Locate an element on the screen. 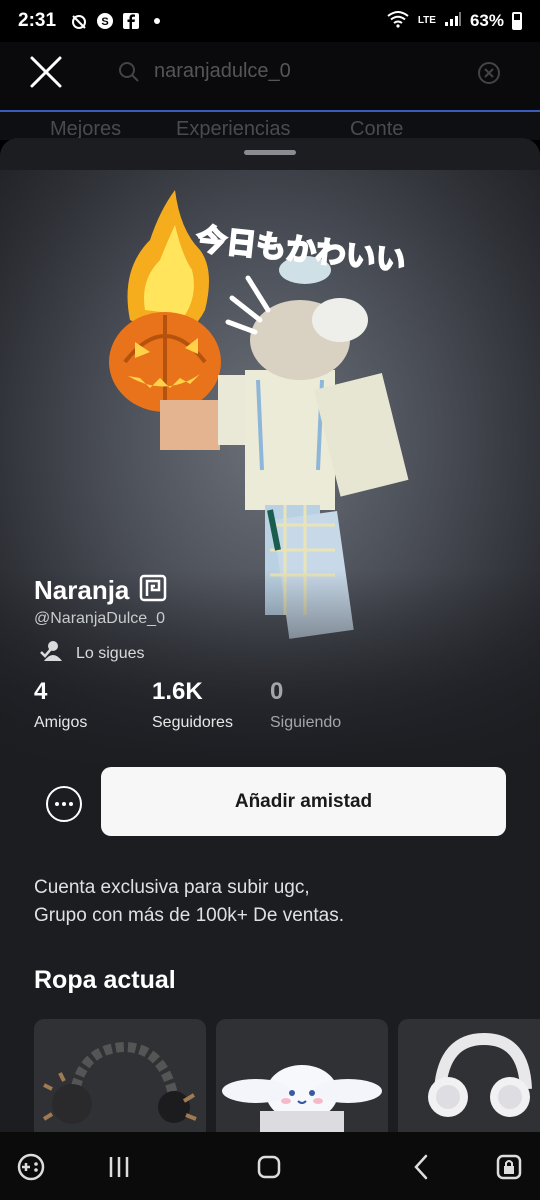 The height and width of the screenshot is (1200, 540). user-check-icon is located at coordinates (52, 653).